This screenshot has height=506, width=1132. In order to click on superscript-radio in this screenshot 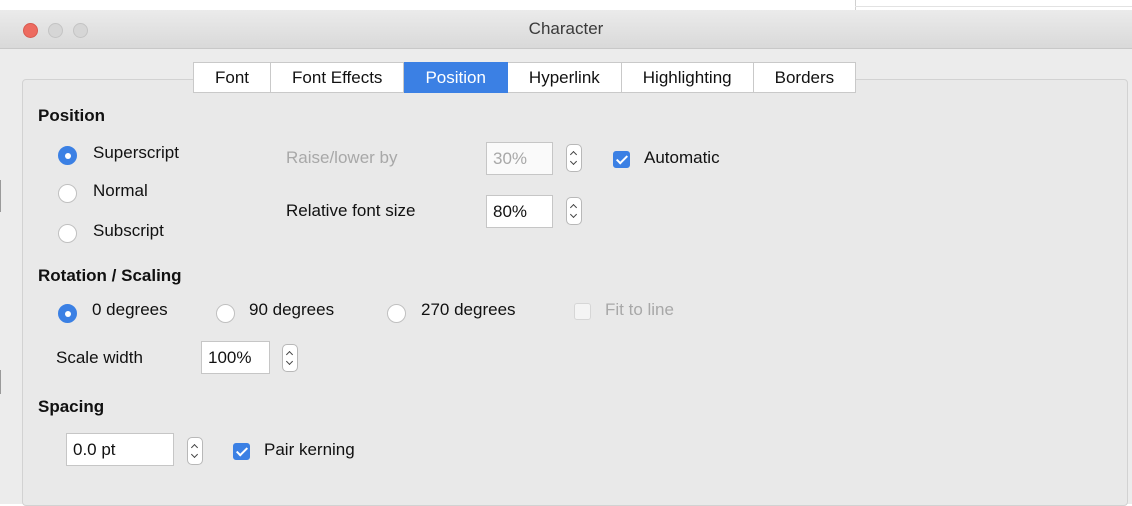, I will do `click(67, 155)`.